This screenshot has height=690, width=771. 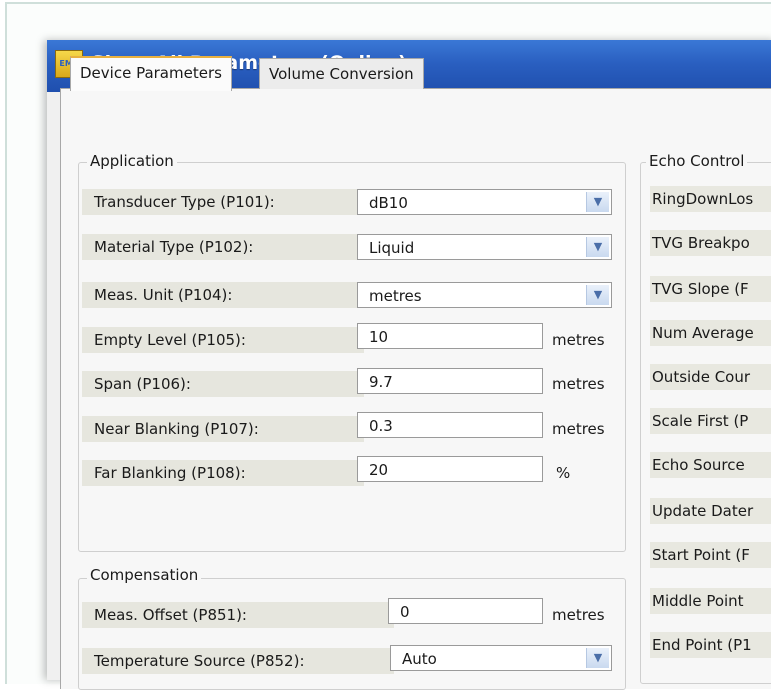 I want to click on near-blanking-label: Near Blanking (P107):, so click(x=223, y=429).